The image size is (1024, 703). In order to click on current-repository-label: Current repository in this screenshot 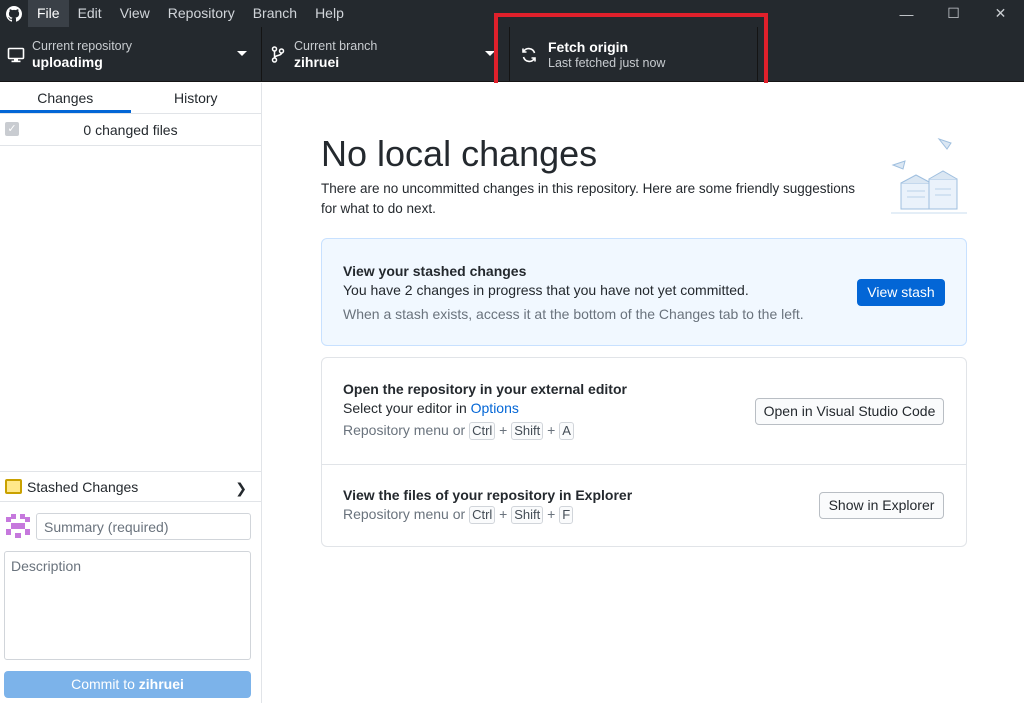, I will do `click(82, 45)`.